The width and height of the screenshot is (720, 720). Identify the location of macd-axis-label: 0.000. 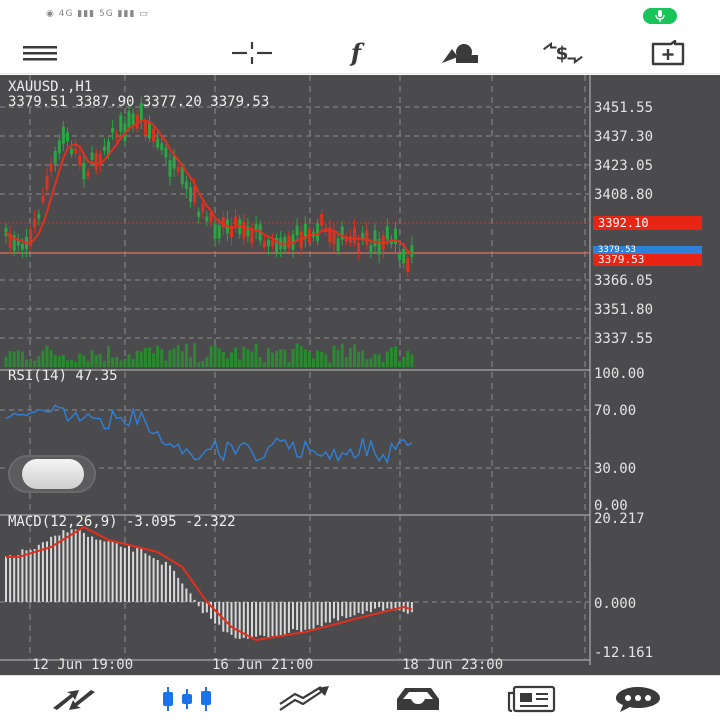
(615, 604).